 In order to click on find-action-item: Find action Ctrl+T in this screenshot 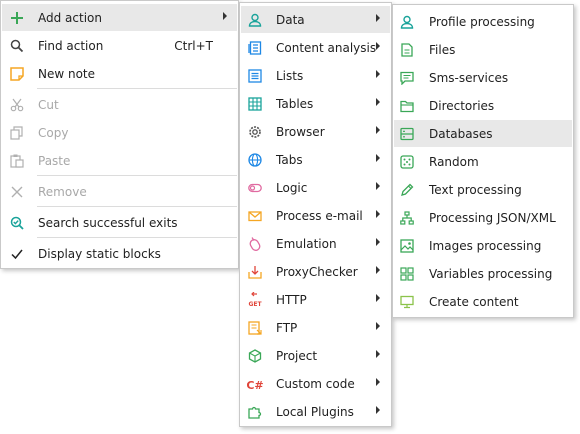, I will do `click(119, 45)`.